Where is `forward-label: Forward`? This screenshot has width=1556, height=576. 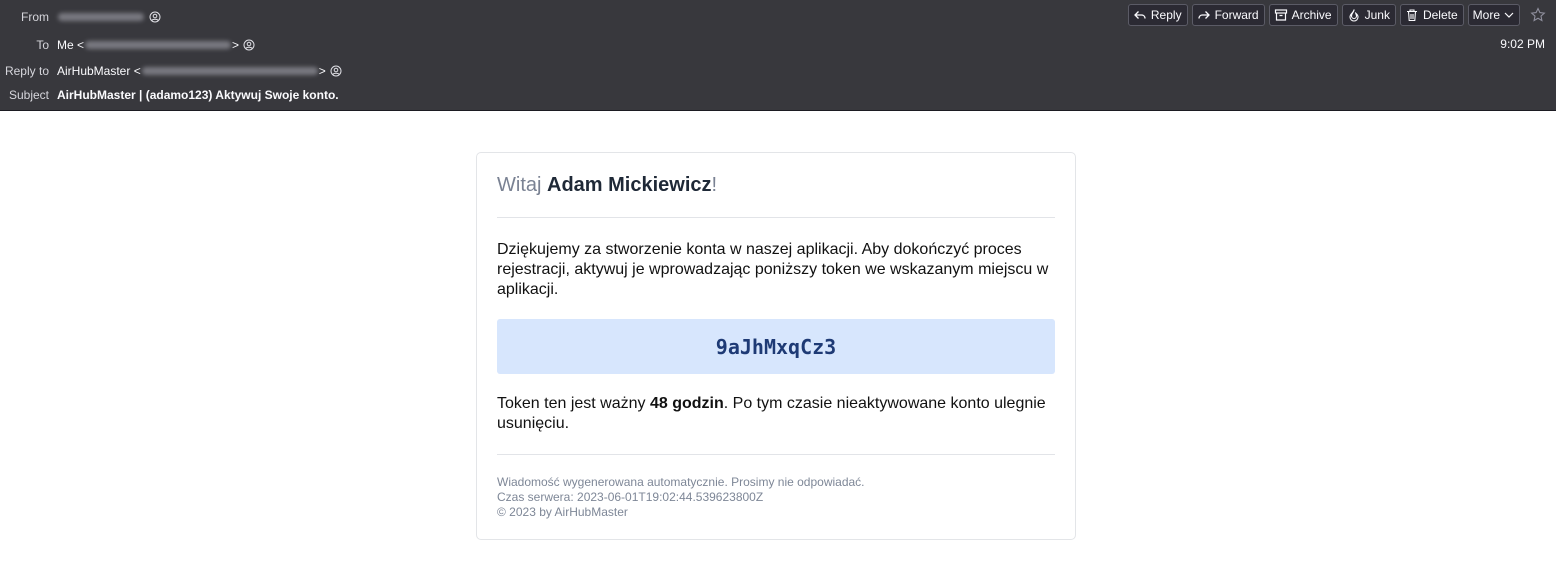 forward-label: Forward is located at coordinates (1236, 15).